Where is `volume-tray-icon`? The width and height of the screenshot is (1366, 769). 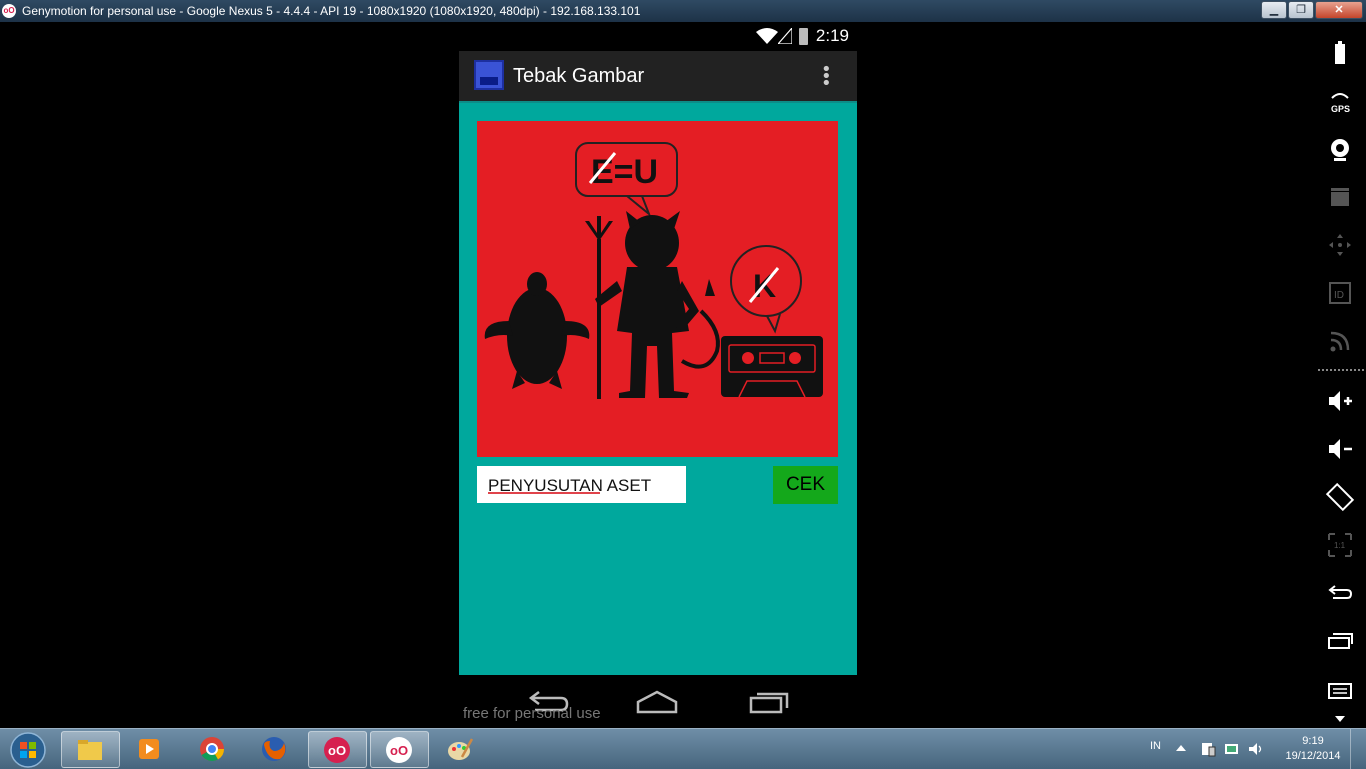 volume-tray-icon is located at coordinates (1256, 749).